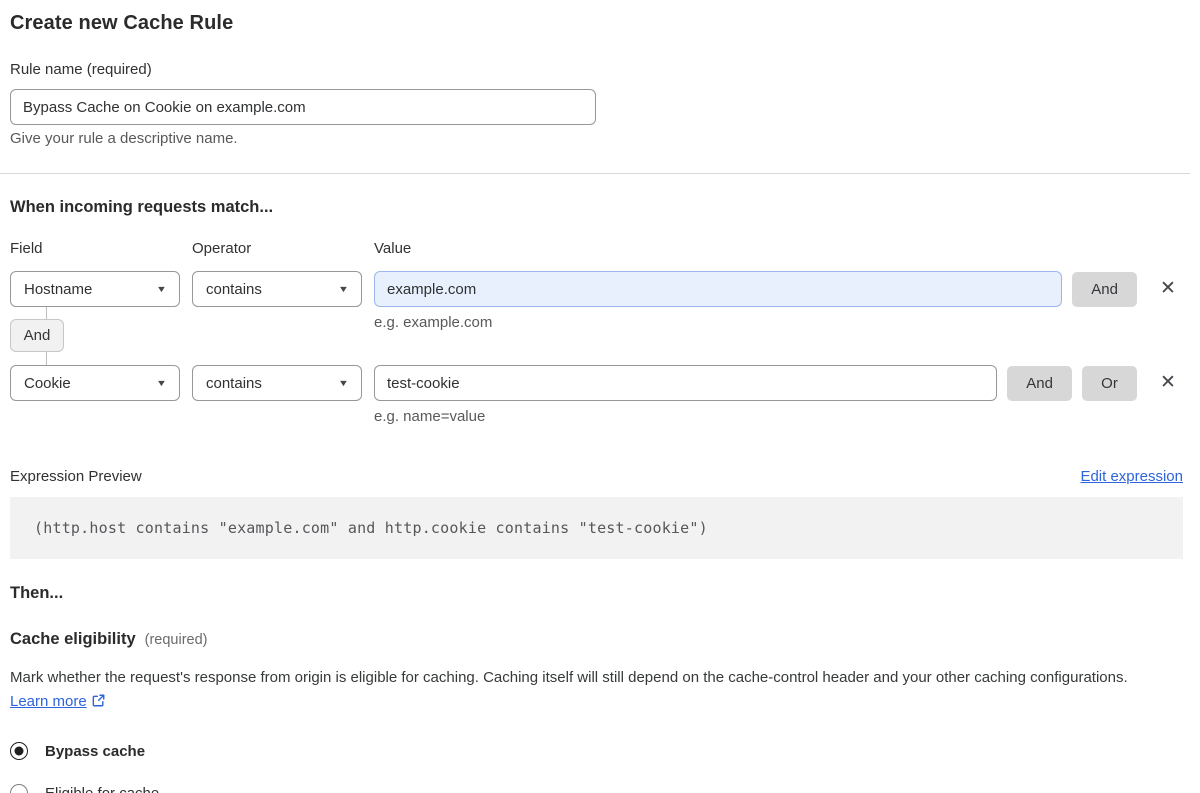  What do you see at coordinates (48, 701) in the screenshot?
I see `learn-more-link: Learn more` at bounding box center [48, 701].